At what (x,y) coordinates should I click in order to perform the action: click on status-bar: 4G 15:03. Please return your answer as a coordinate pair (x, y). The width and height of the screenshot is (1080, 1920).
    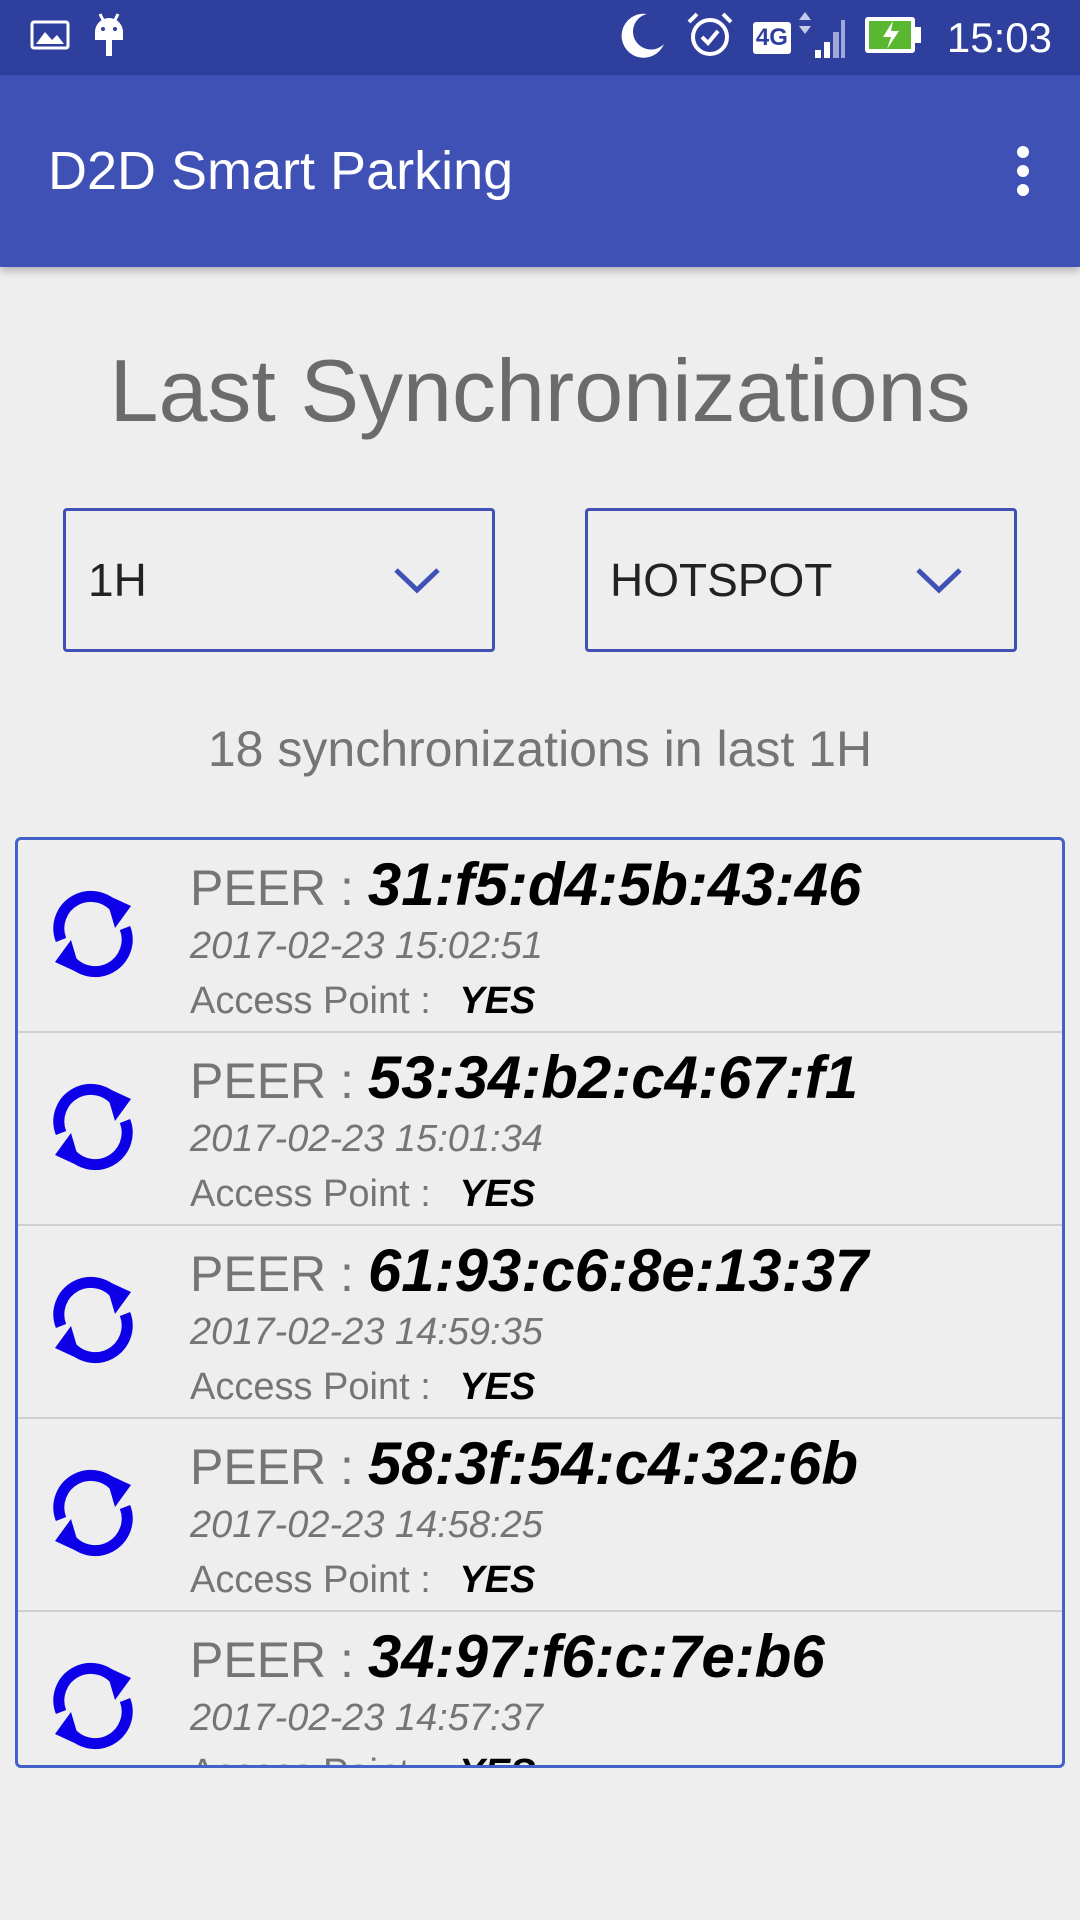
    Looking at the image, I should click on (540, 37).